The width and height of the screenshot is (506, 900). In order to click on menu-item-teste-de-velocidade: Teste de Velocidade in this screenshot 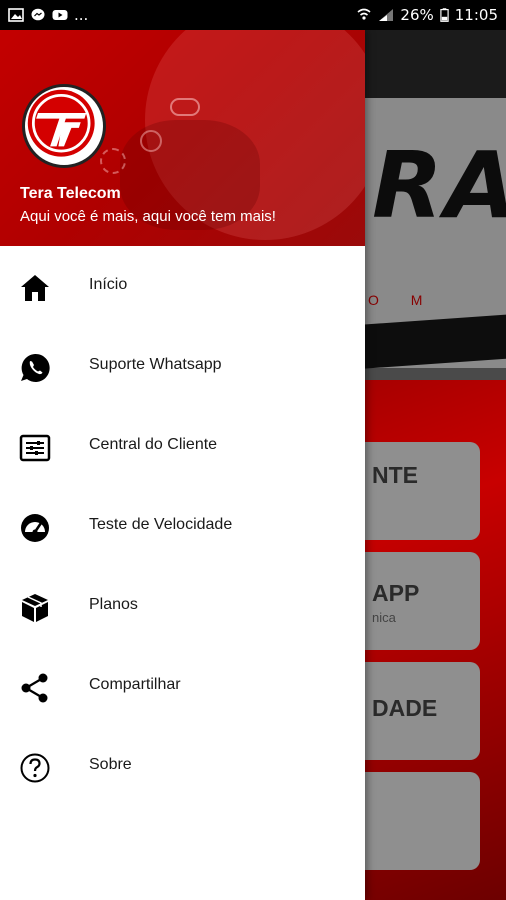, I will do `click(182, 526)`.